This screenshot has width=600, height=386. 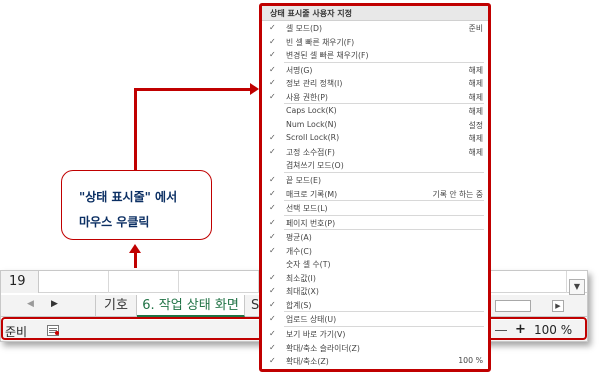 What do you see at coordinates (327, 56) in the screenshot?
I see `menu-item-label: 변경된 셀 빠른 채우기(F)` at bounding box center [327, 56].